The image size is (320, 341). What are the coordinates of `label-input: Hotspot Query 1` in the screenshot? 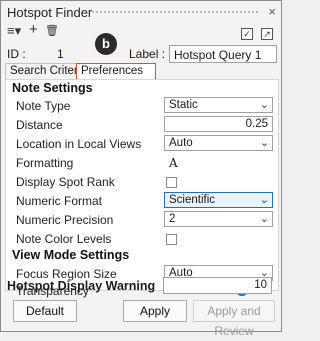 It's located at (223, 54).